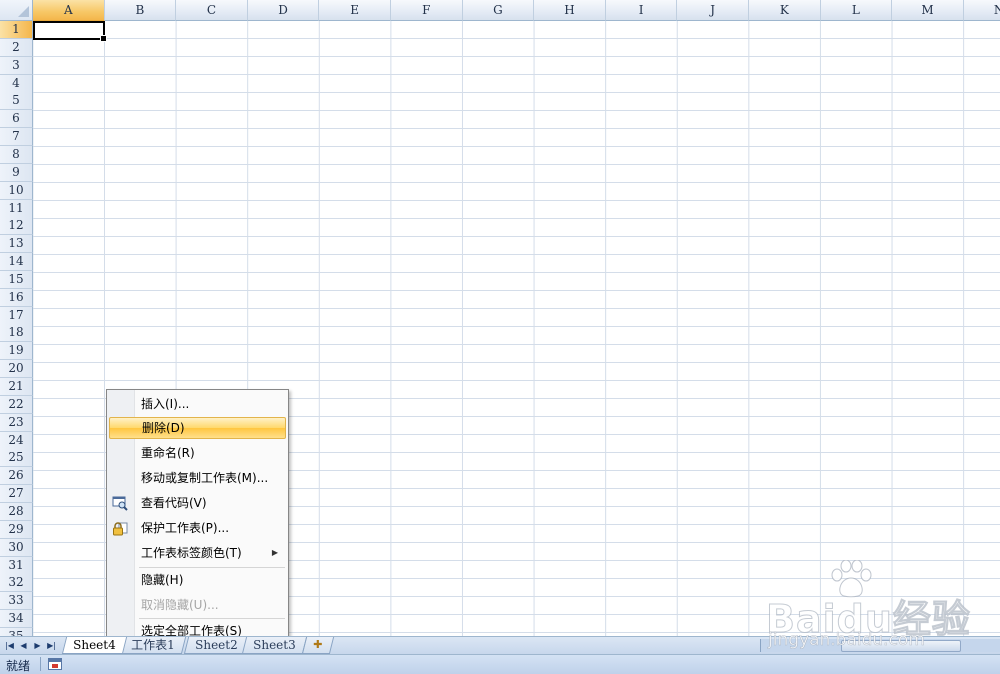 This screenshot has width=1000, height=674. Describe the element at coordinates (16, 458) in the screenshot. I see `row-header-25: 25` at that location.